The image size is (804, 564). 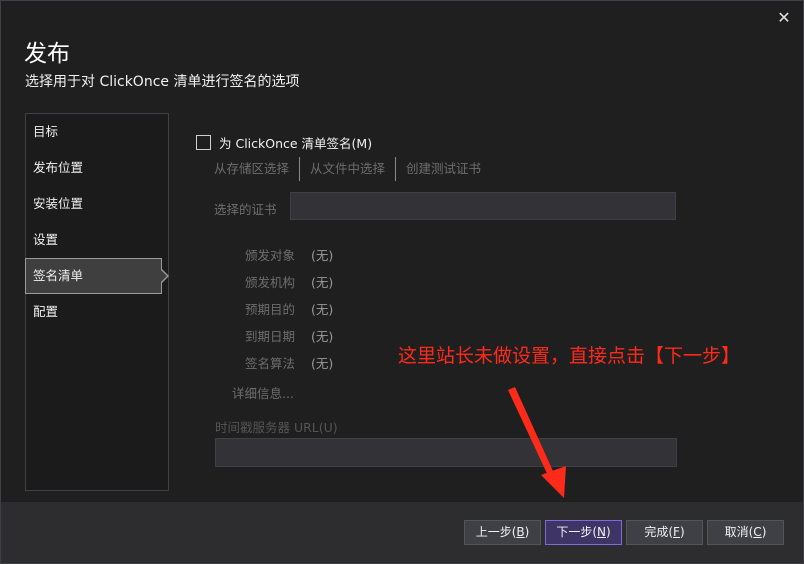 What do you see at coordinates (270, 363) in the screenshot?
I see `info-key: 签名算法` at bounding box center [270, 363].